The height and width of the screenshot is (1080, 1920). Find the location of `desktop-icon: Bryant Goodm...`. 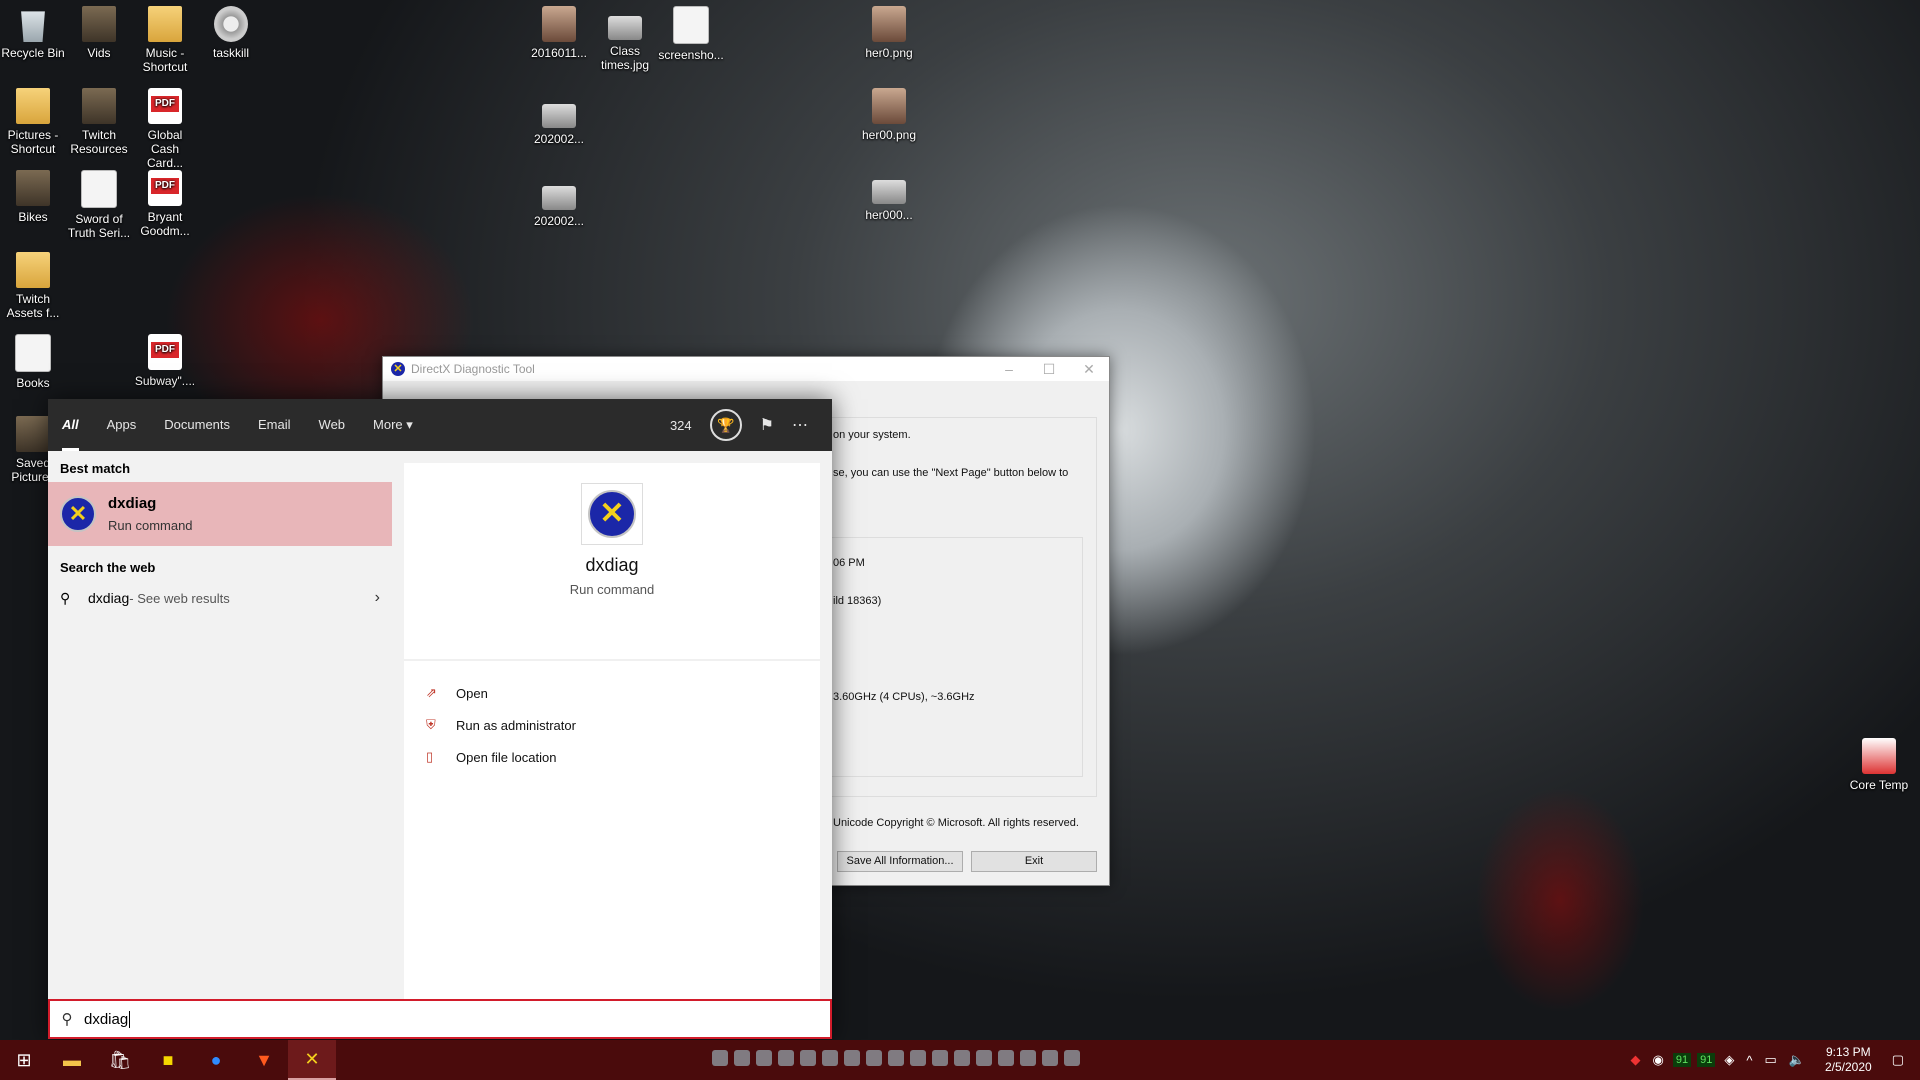

desktop-icon: Bryant Goodm... is located at coordinates (165, 204).